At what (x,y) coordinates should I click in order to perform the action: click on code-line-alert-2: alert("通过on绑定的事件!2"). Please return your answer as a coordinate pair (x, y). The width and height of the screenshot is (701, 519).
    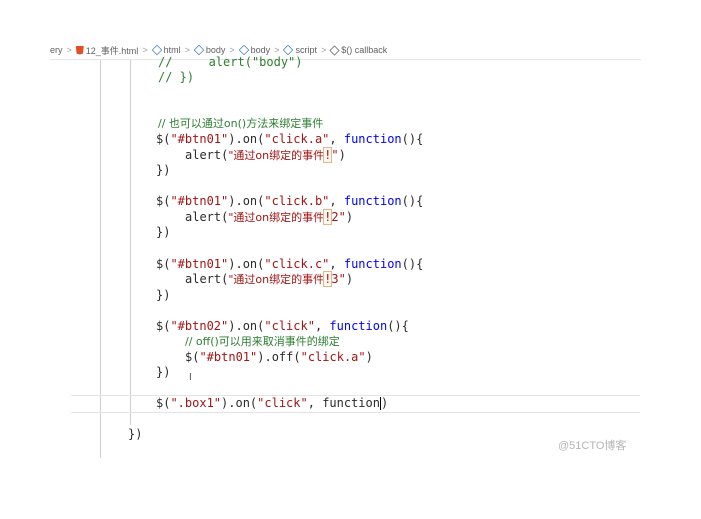
    Looking at the image, I should click on (269, 217).